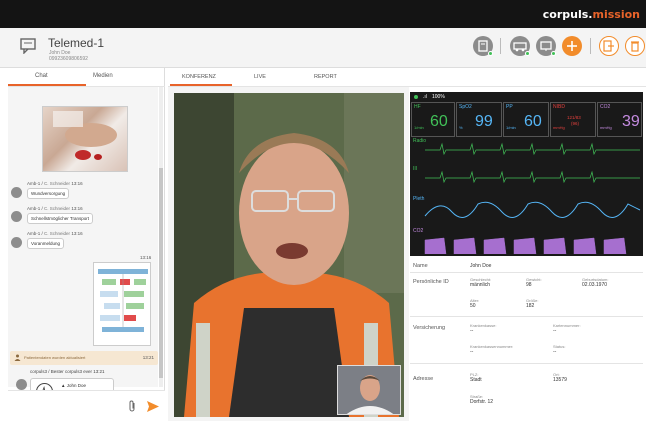 The image size is (646, 421). I want to click on chat-scrollbar-thumb, so click(161, 273).